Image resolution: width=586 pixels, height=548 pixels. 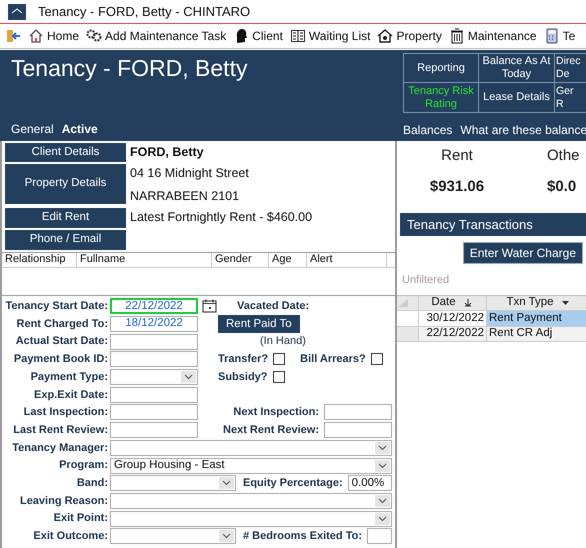 I want to click on field-label: Exit Point:, so click(x=80, y=518).